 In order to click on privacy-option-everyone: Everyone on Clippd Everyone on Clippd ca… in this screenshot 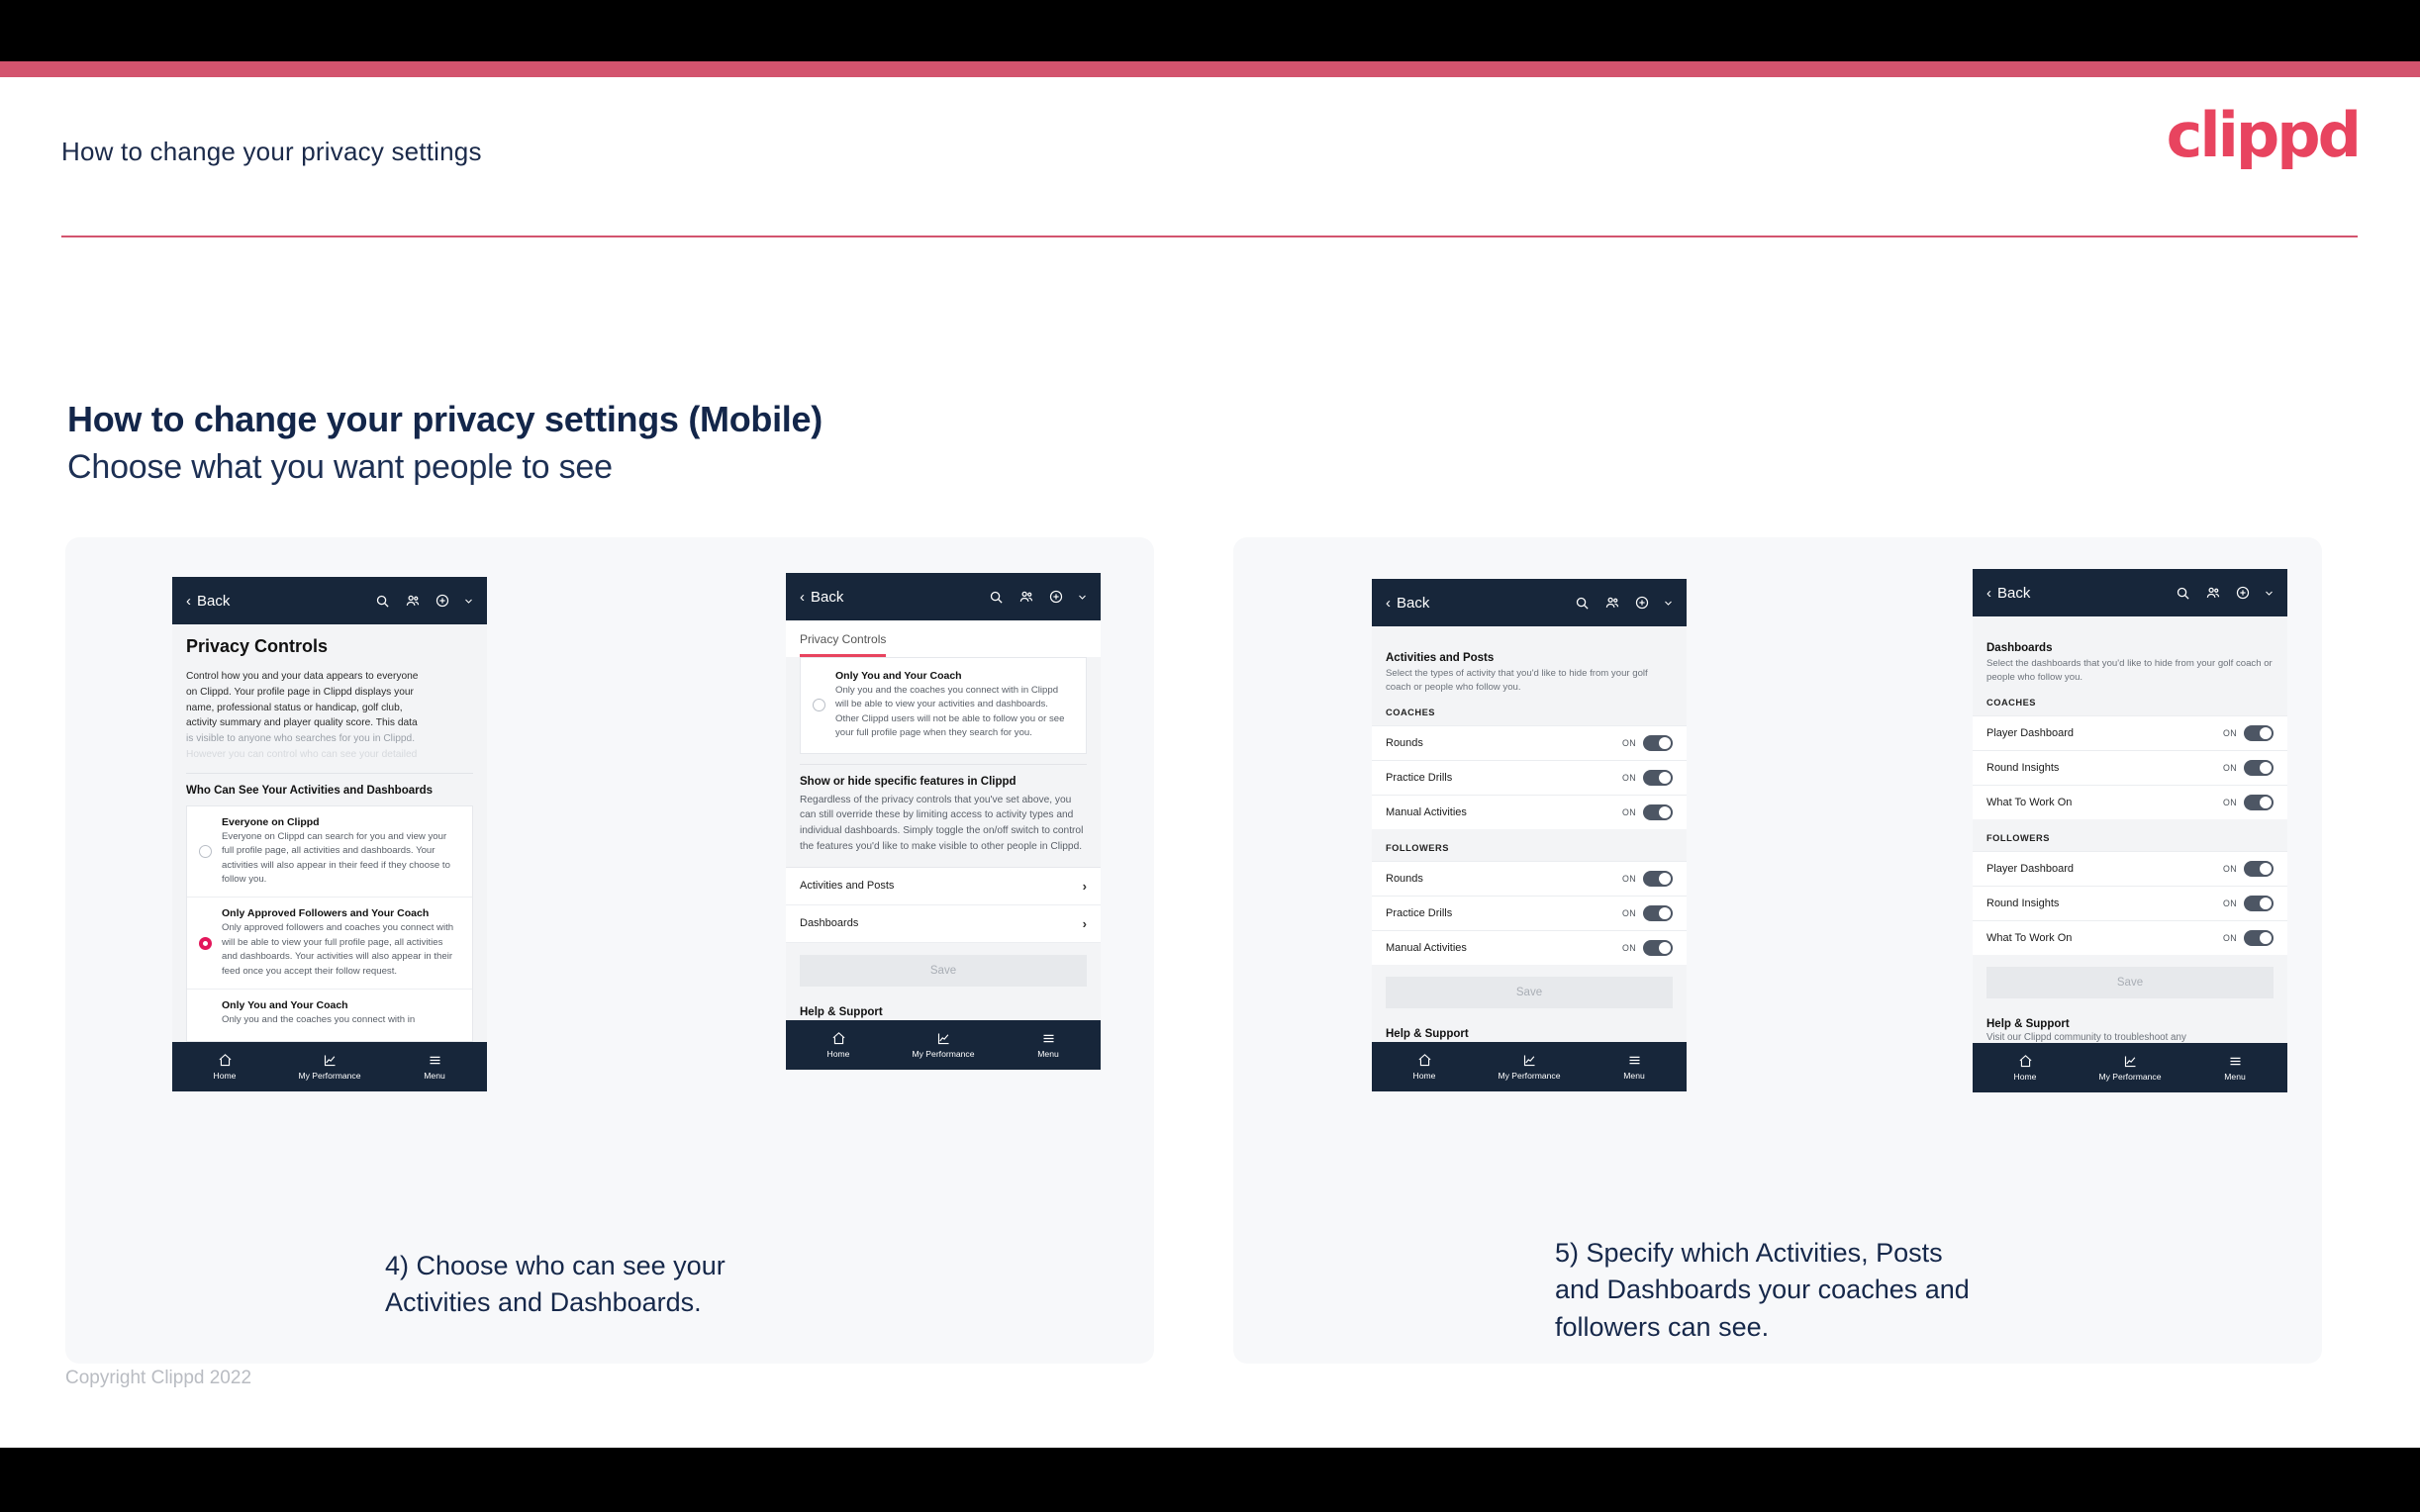, I will do `click(329, 852)`.